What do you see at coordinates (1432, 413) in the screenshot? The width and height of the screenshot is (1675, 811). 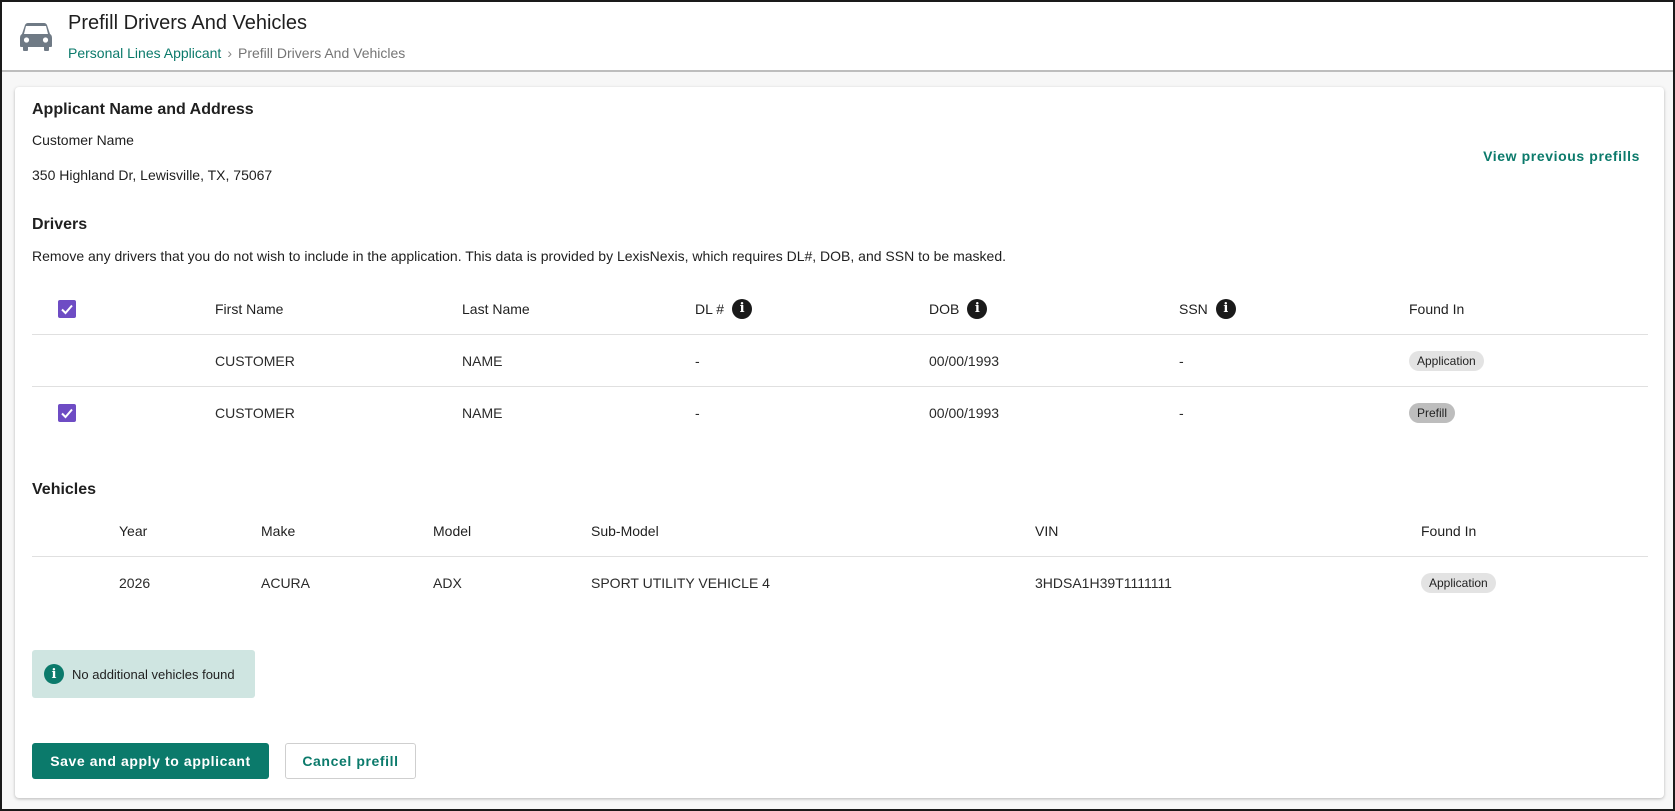 I see `found-in-badge: Prefill` at bounding box center [1432, 413].